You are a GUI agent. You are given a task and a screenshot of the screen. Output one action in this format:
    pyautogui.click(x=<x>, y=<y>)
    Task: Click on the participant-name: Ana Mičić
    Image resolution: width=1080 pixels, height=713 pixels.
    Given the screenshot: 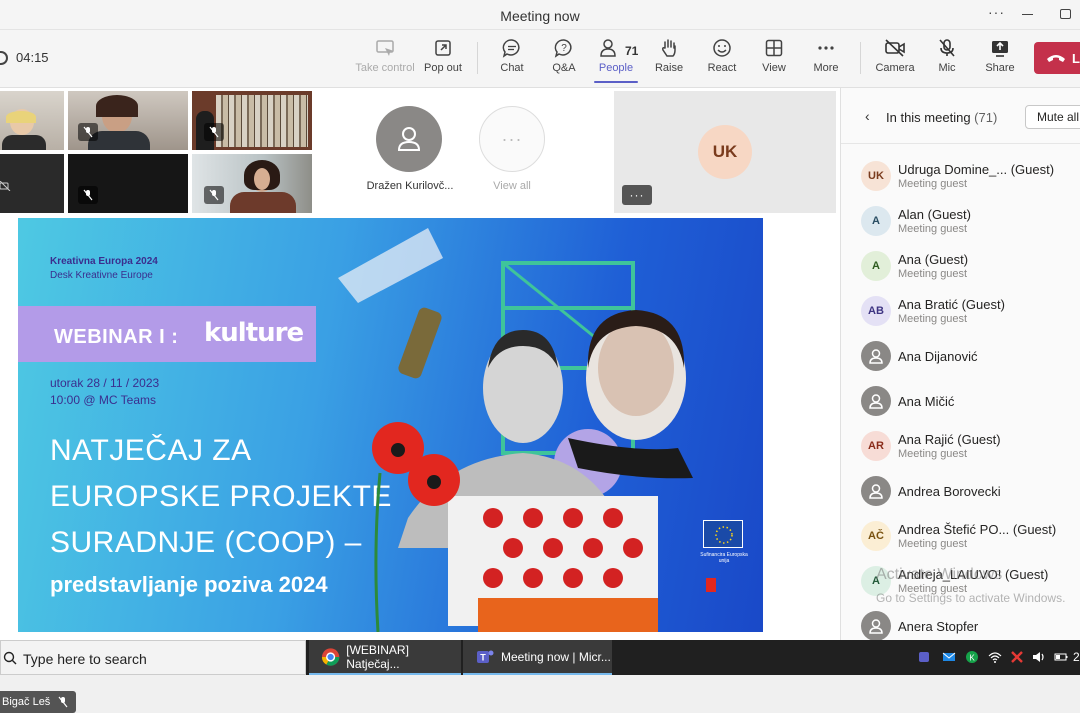 What is the action you would take?
    pyautogui.click(x=926, y=401)
    